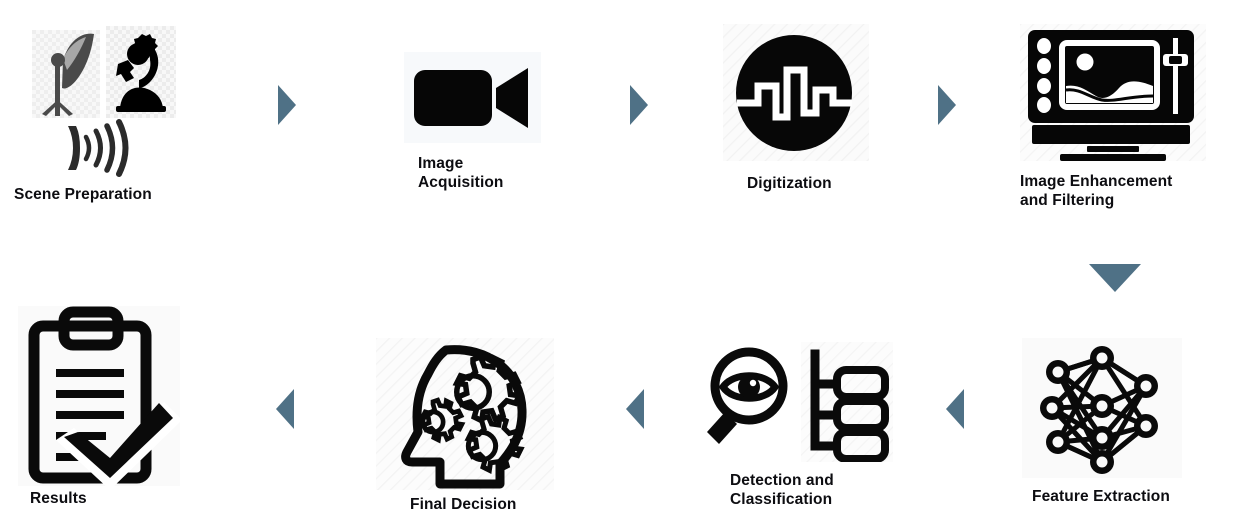  Describe the element at coordinates (1115, 278) in the screenshot. I see `arrow-down-enhancement-to-feature-extraction` at that location.